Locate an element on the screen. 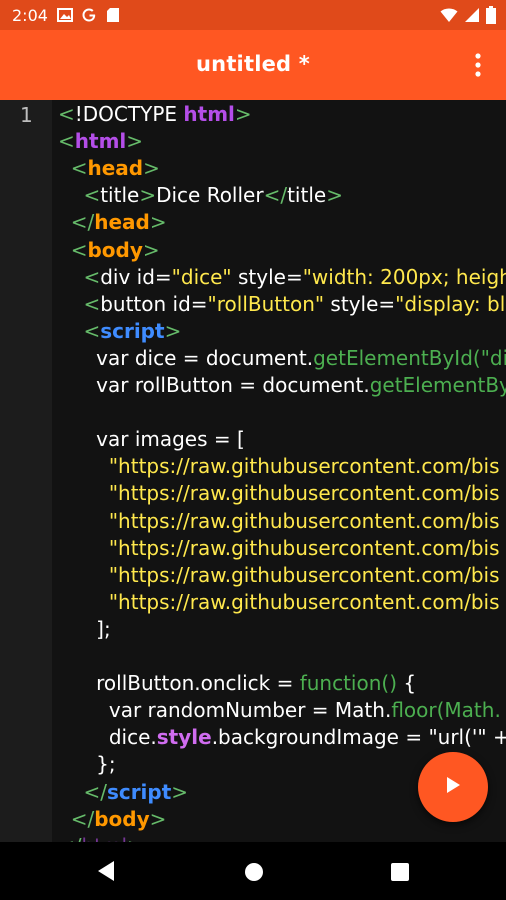 The image size is (506, 900). google-icon is located at coordinates (89, 15).